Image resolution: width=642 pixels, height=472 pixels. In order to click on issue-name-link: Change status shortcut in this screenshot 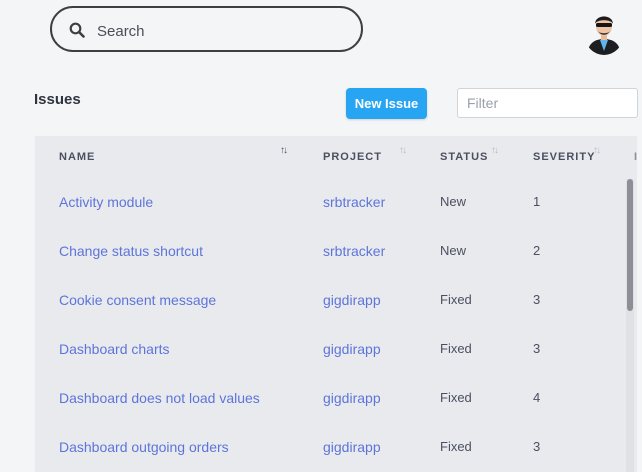, I will do `click(131, 251)`.